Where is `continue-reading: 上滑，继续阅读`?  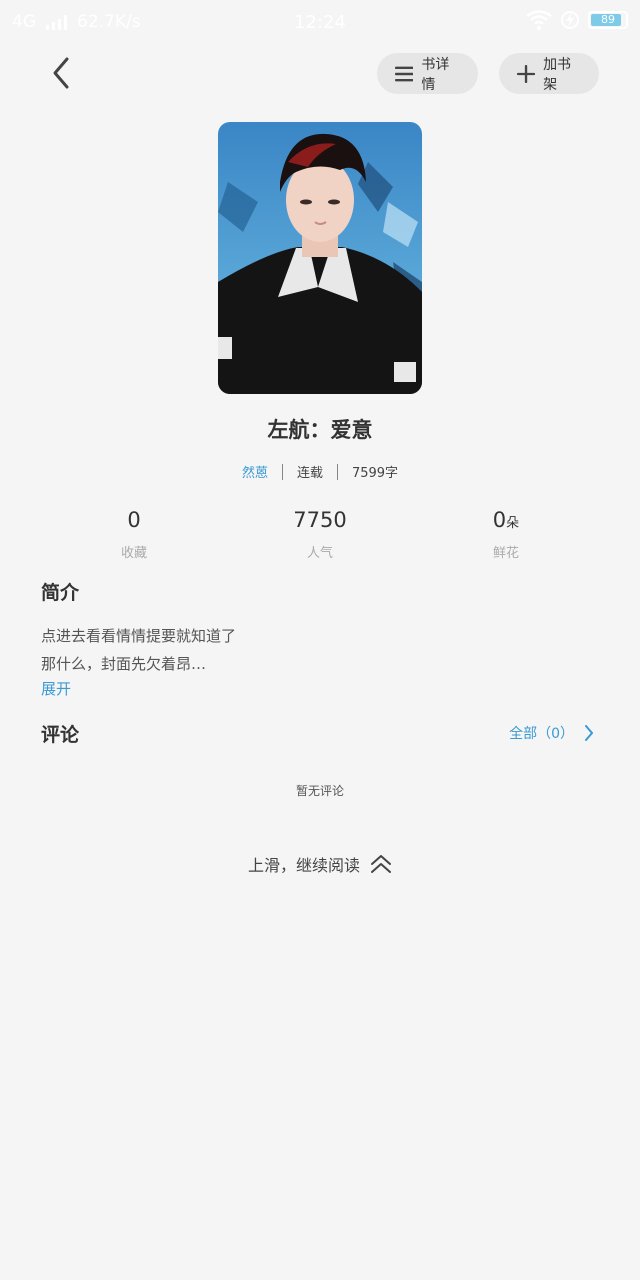 continue-reading: 上滑，继续阅读 is located at coordinates (320, 864).